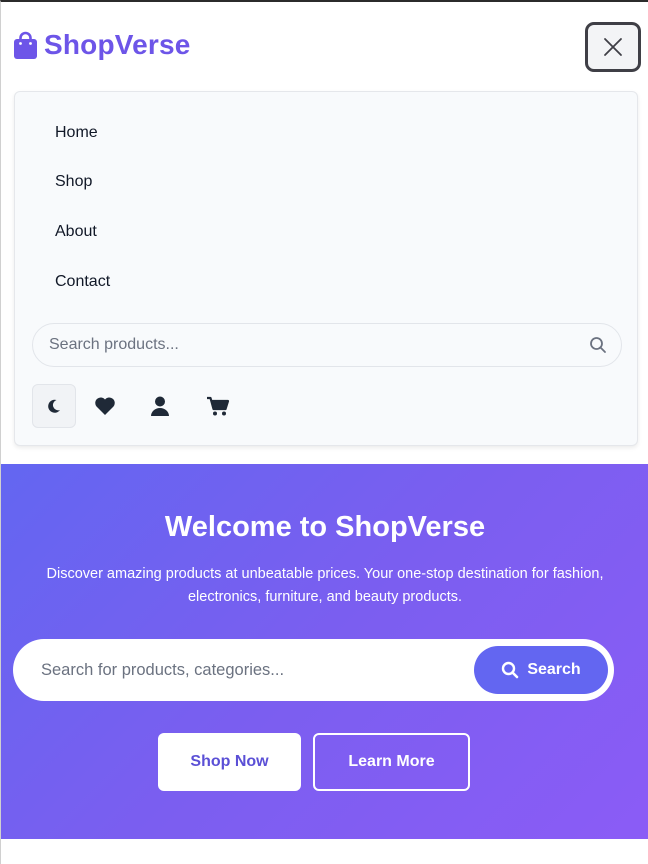  I want to click on nav-item-contact: Contact, so click(82, 282).